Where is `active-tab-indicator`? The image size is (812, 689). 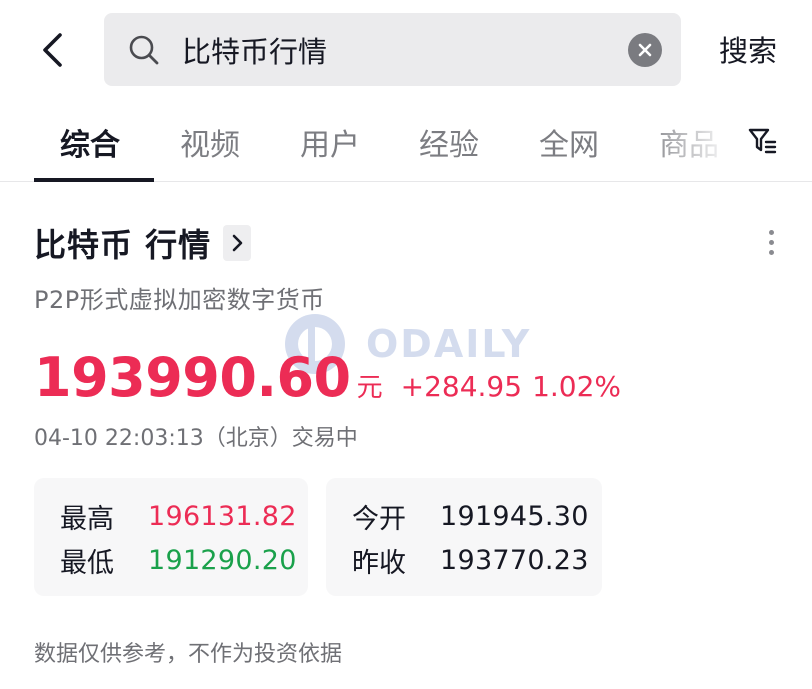 active-tab-indicator is located at coordinates (94, 180).